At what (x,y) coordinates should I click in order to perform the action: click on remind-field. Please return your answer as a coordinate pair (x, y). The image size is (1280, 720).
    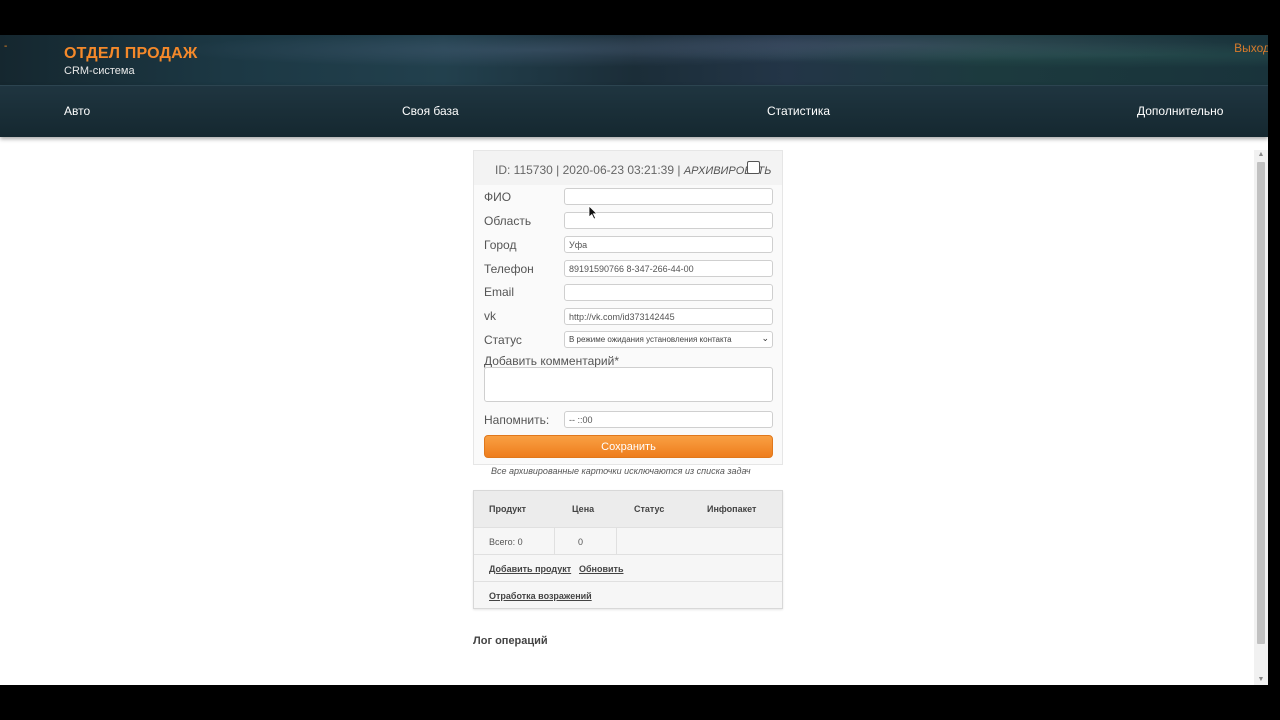
    Looking at the image, I should click on (668, 419).